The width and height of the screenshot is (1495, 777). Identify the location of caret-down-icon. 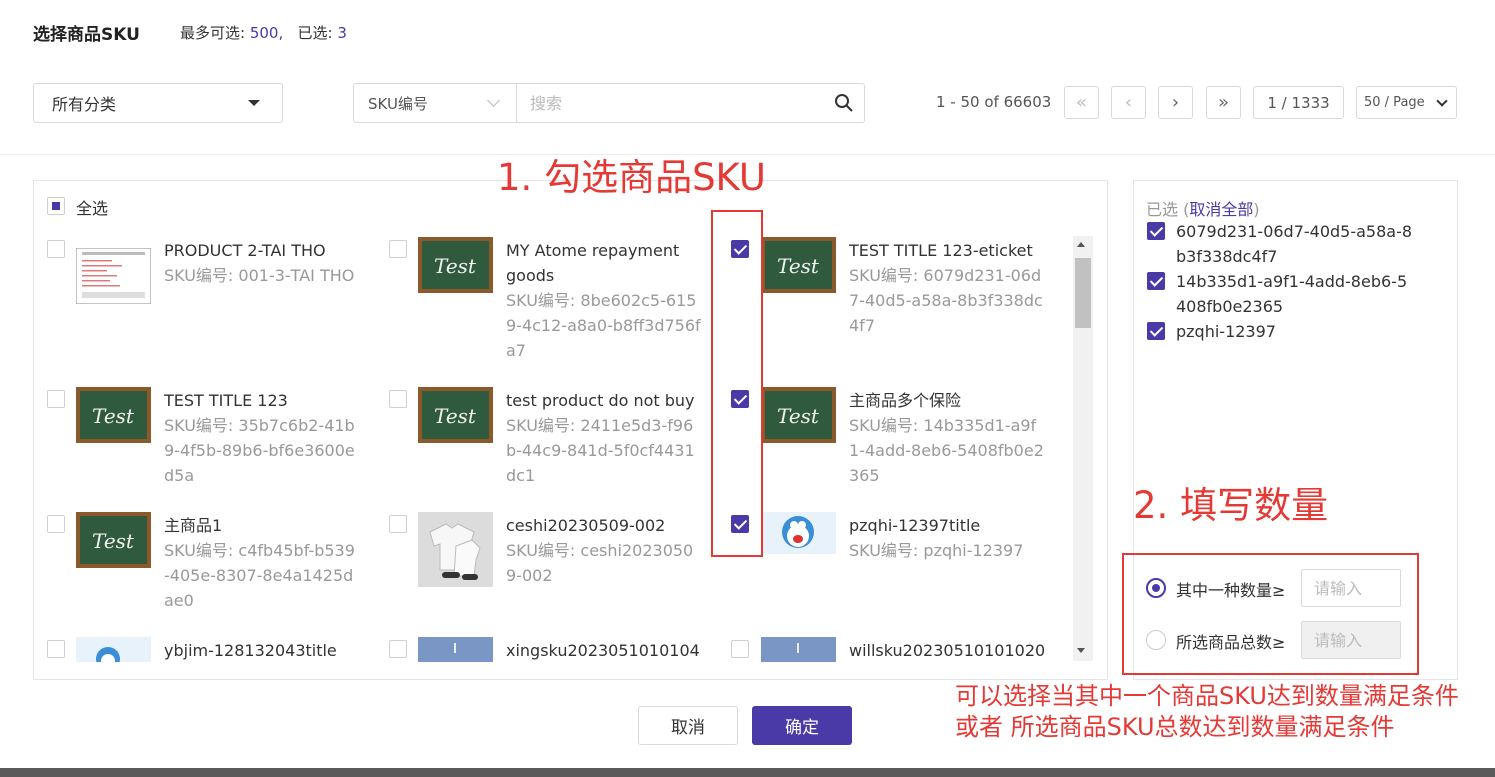
(254, 103).